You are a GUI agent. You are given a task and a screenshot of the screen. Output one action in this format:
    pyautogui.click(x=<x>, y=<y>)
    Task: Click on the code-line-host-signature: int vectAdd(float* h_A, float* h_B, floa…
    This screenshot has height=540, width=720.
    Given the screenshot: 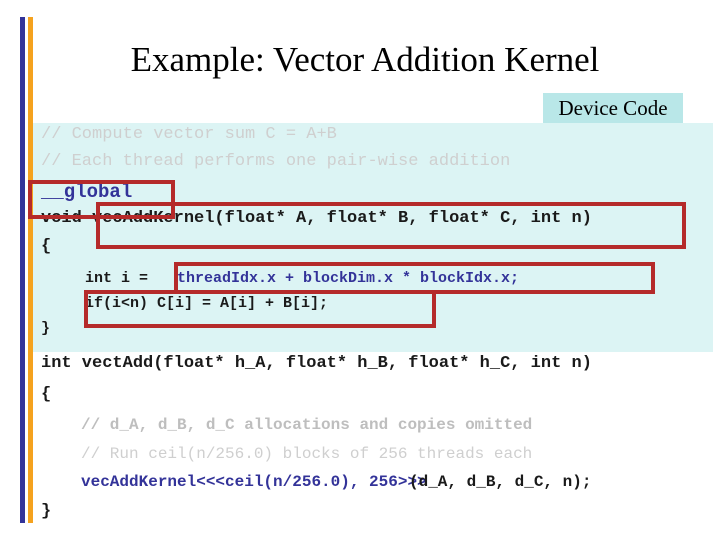 What is the action you would take?
    pyautogui.click(x=316, y=363)
    